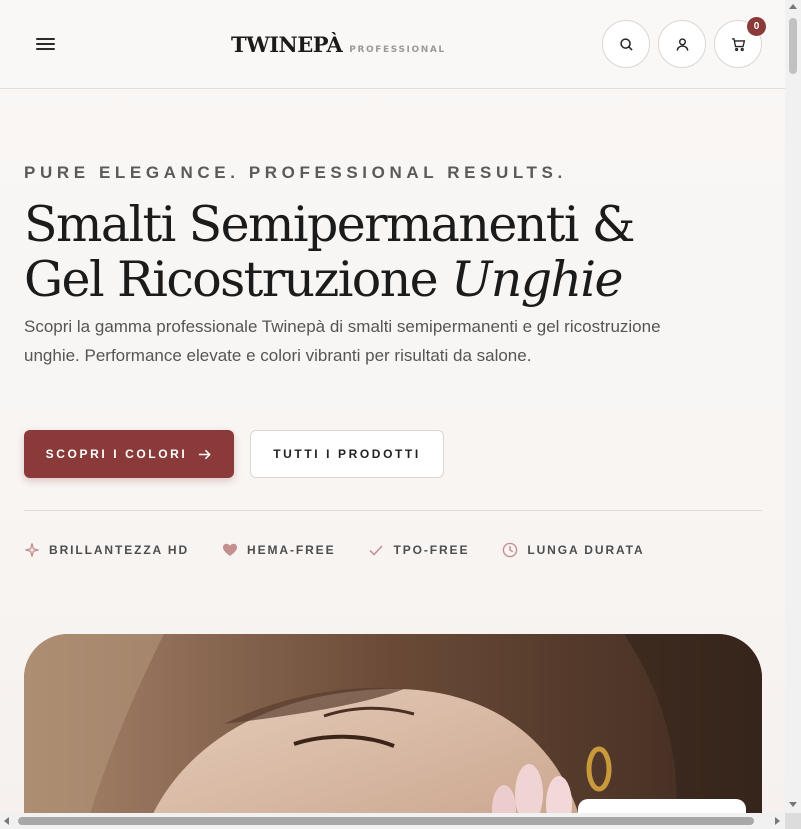 This screenshot has width=801, height=829. Describe the element at coordinates (230, 549) in the screenshot. I see `heart-icon` at that location.